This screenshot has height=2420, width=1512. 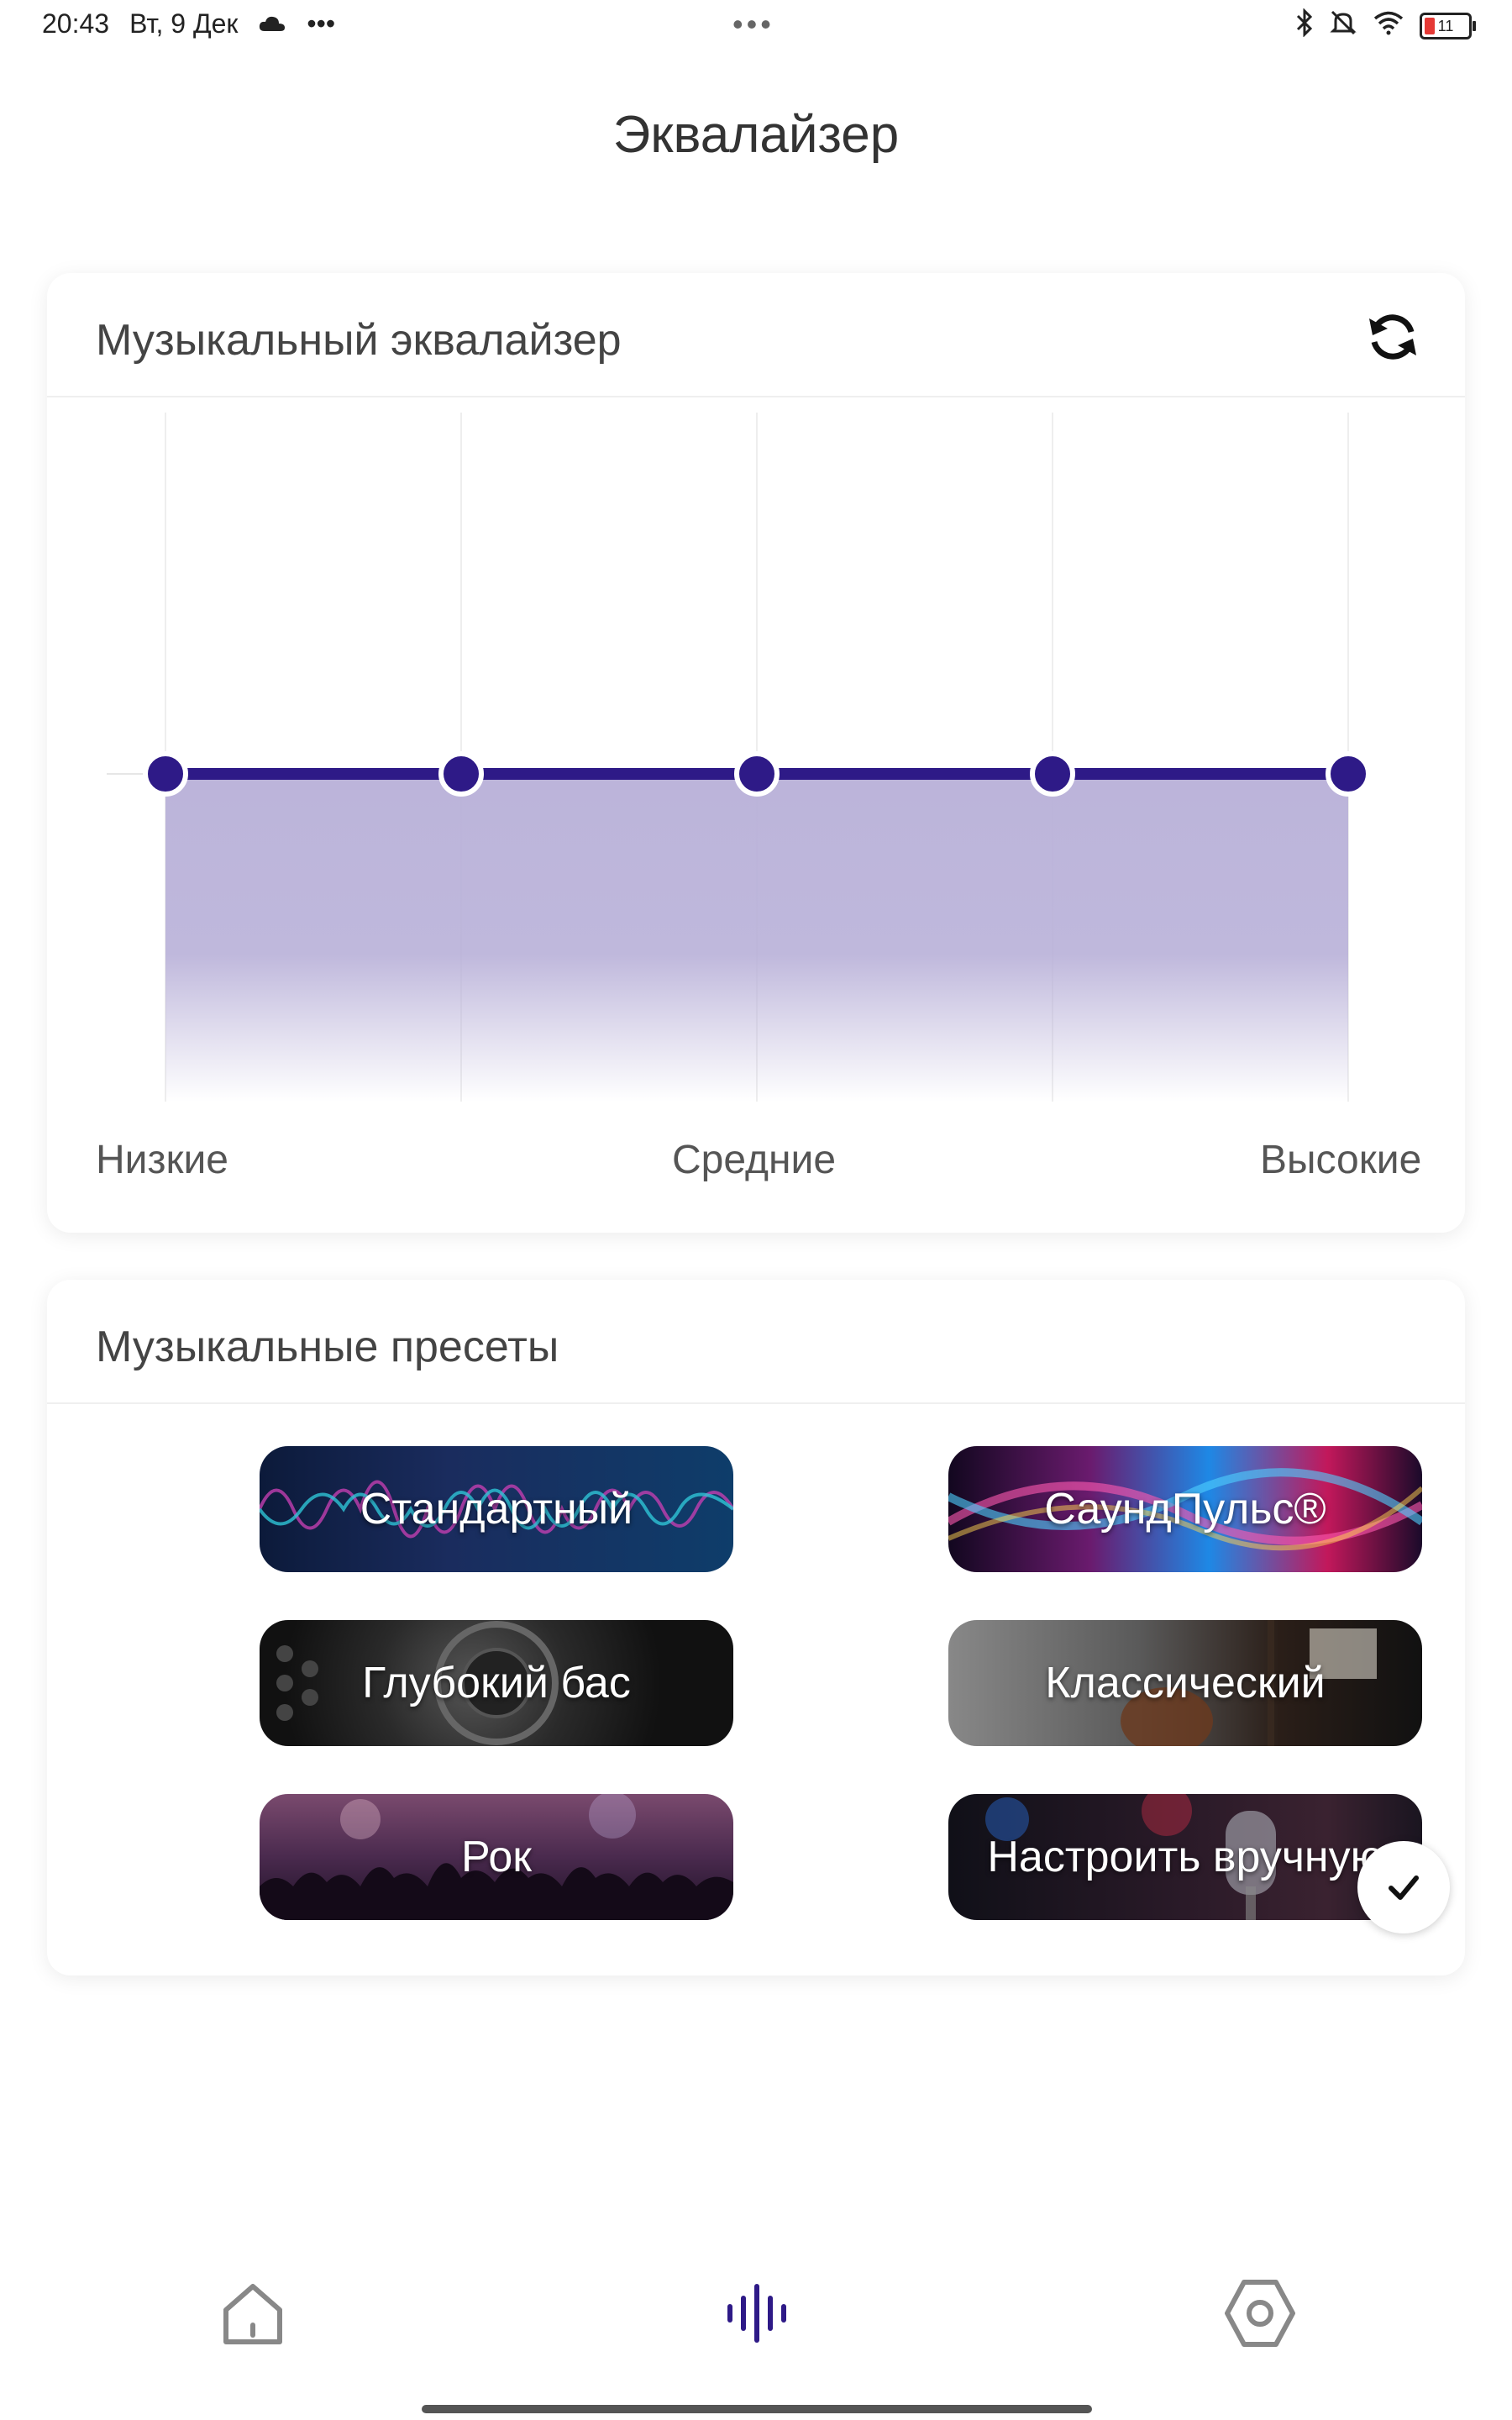 I want to click on preset-classical: Классический, so click(x=1185, y=1683).